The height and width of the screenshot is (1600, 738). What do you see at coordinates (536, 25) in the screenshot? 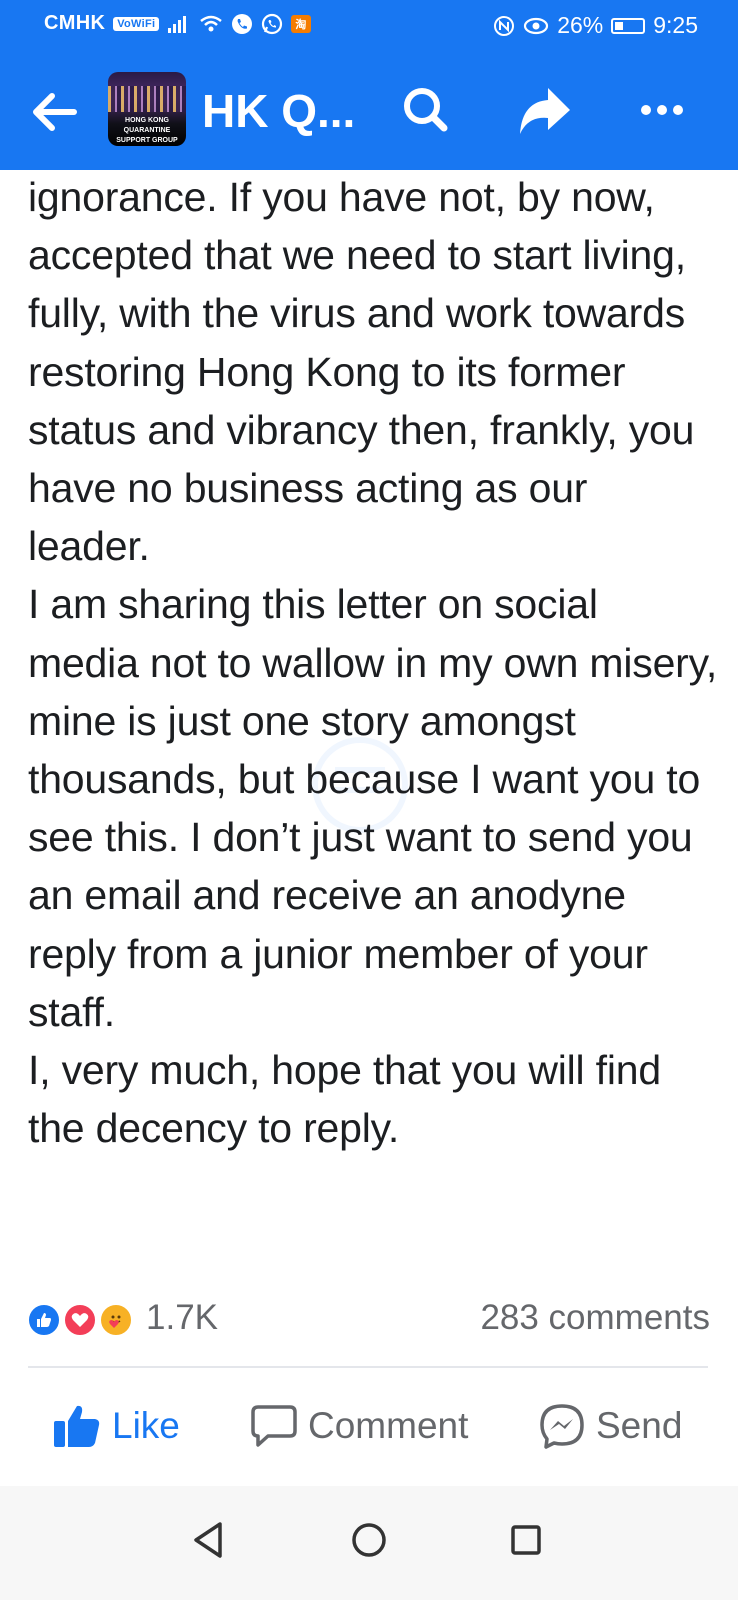
I see `eye-comfort-icon` at bounding box center [536, 25].